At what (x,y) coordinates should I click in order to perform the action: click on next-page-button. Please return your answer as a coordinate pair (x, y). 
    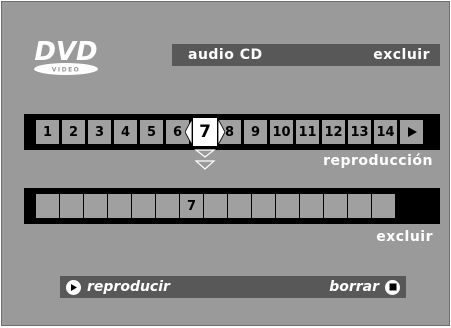
    Looking at the image, I should click on (411, 132).